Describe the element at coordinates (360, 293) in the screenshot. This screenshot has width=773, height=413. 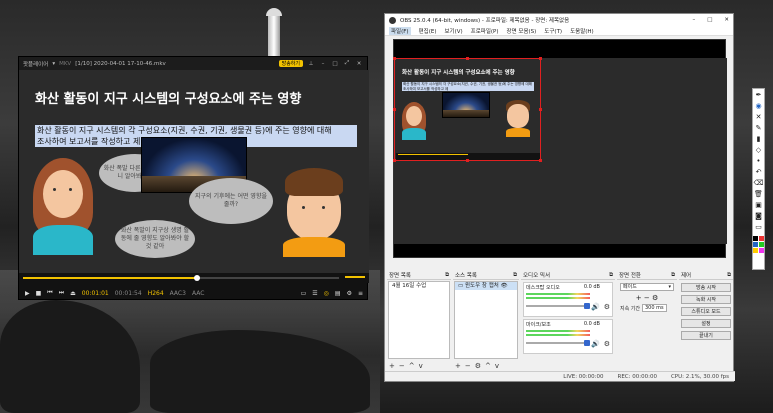
I see `menu-icon: ≡` at that location.